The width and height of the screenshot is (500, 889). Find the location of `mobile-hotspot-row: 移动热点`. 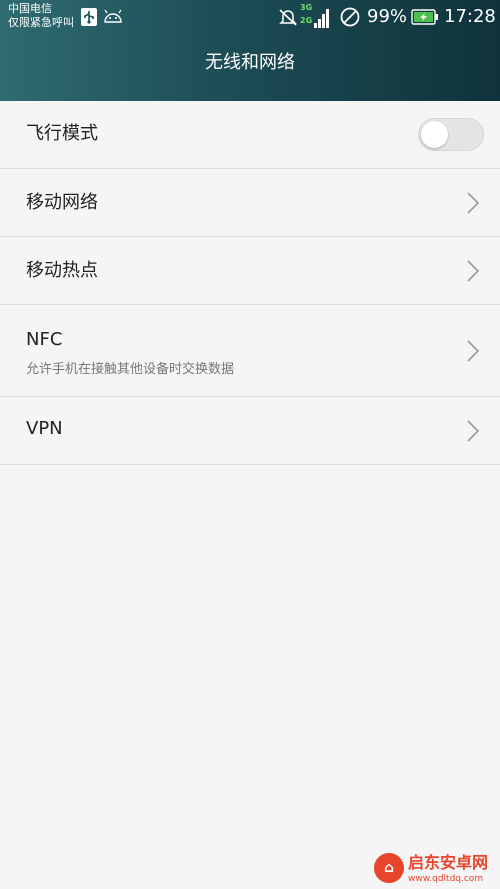

mobile-hotspot-row: 移动热点 is located at coordinates (250, 271).